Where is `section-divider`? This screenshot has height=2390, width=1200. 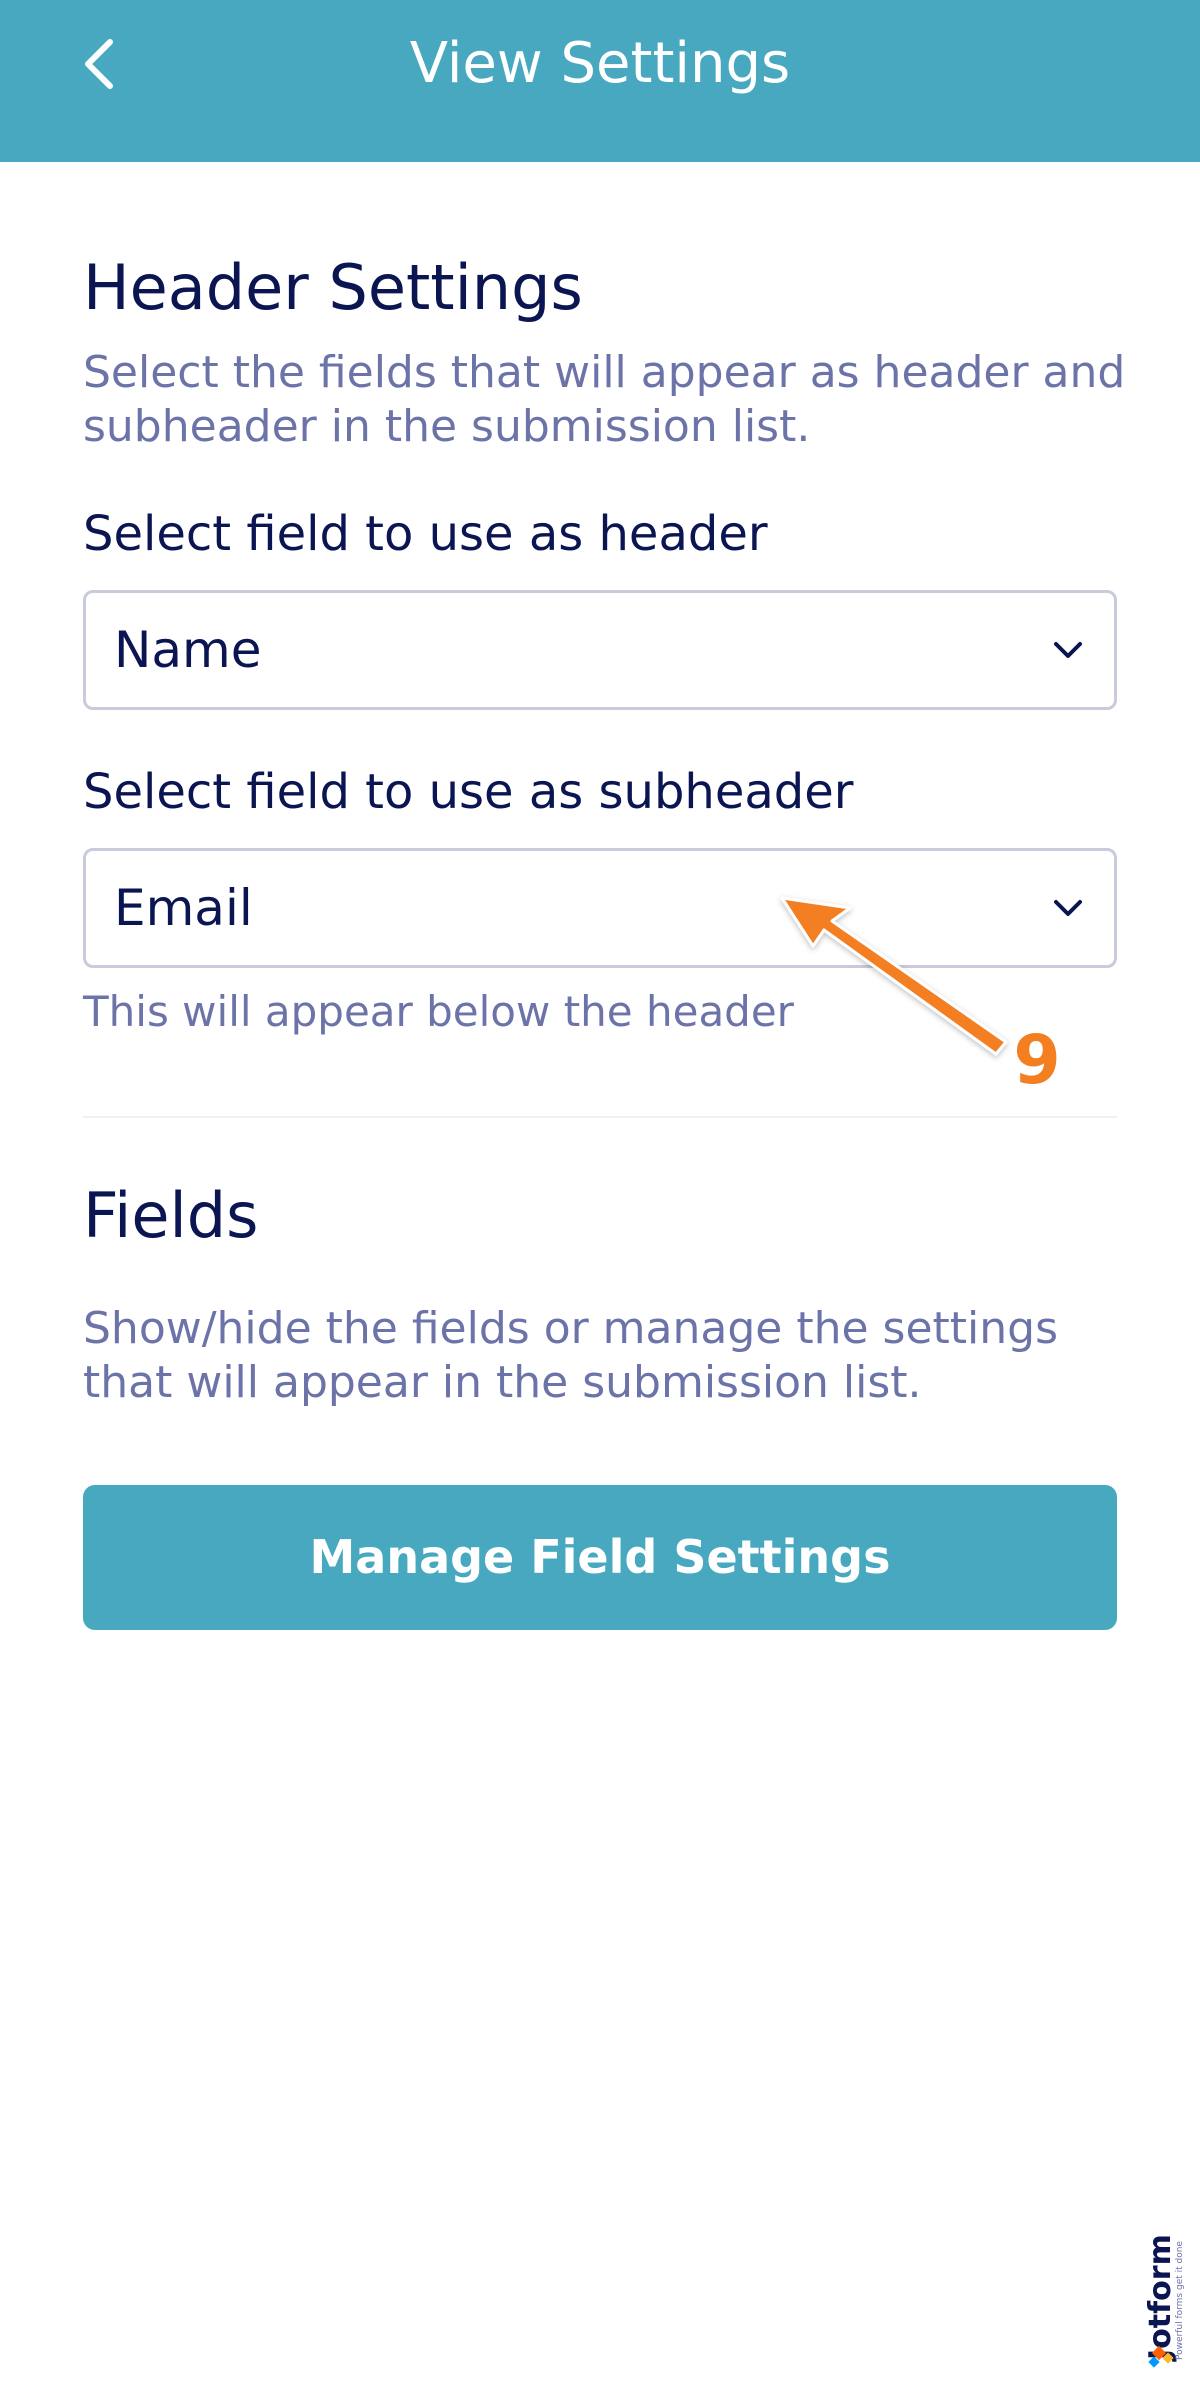
section-divider is located at coordinates (600, 1117).